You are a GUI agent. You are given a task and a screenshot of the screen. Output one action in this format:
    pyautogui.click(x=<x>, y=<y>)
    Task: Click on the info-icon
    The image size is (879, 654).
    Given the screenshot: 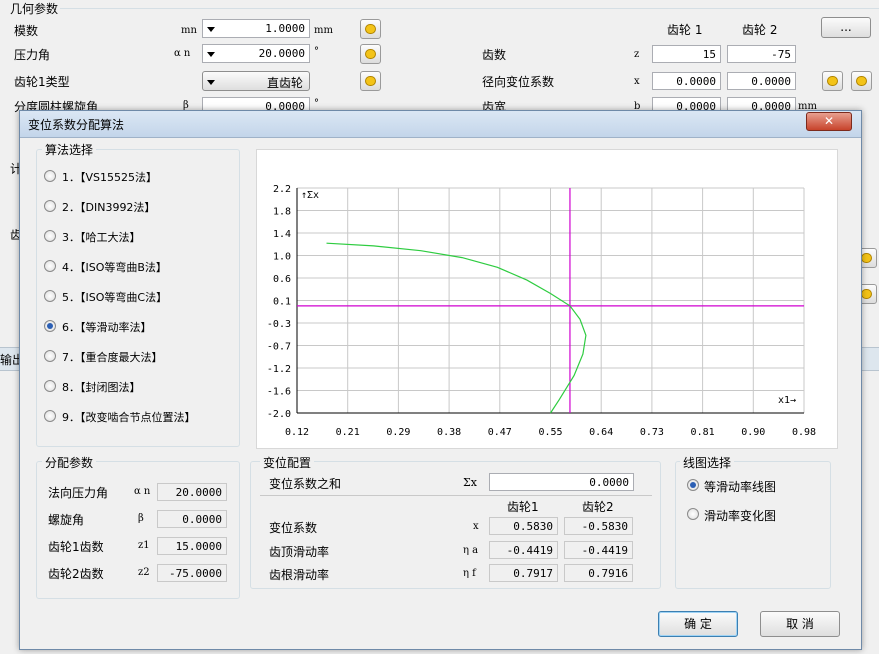 What is the action you would take?
    pyautogui.click(x=370, y=81)
    